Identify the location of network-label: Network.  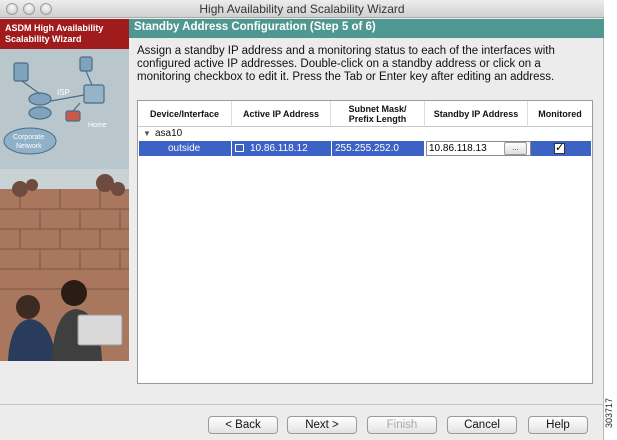
(29, 146).